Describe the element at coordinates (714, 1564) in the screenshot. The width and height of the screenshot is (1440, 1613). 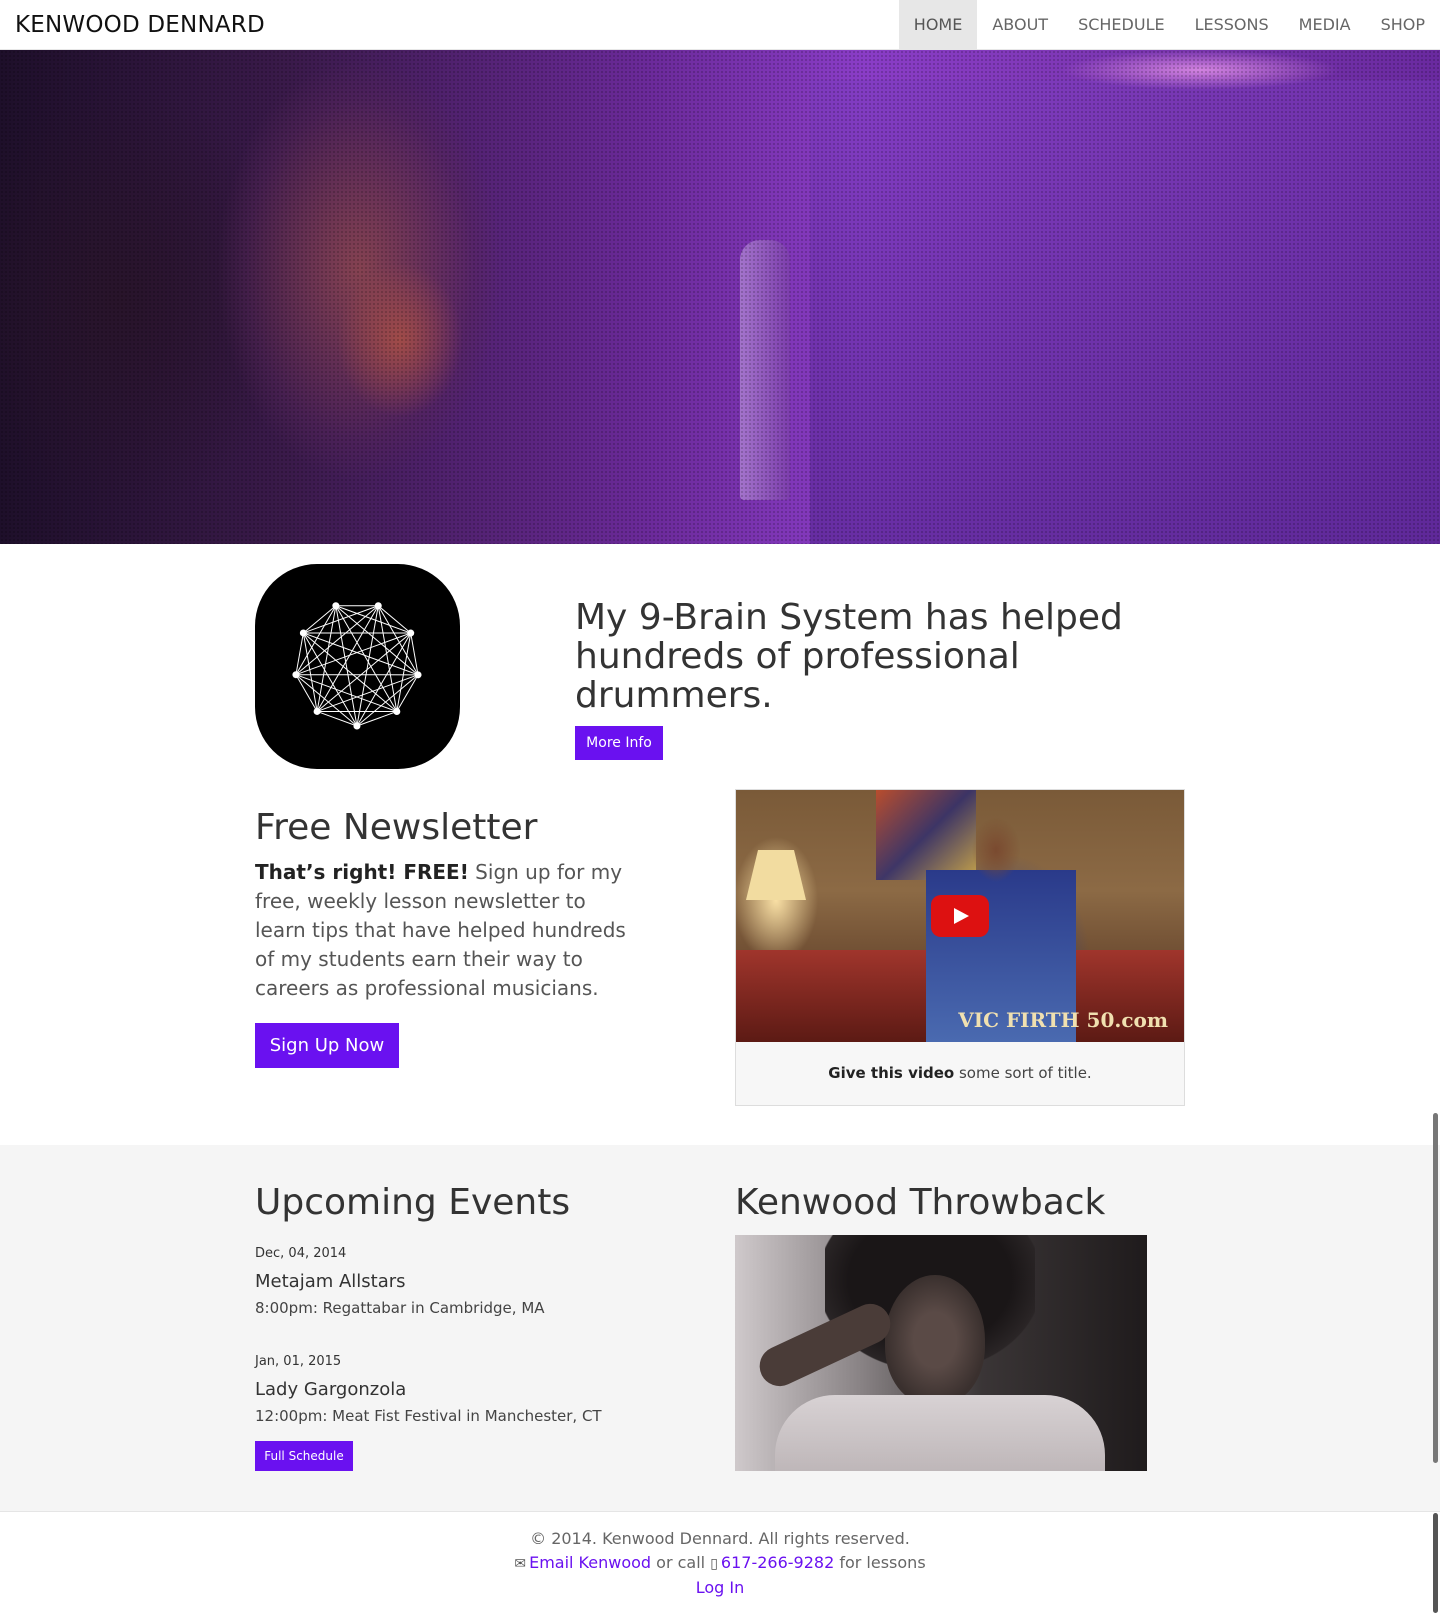
I see `phone-icon: ▯` at that location.